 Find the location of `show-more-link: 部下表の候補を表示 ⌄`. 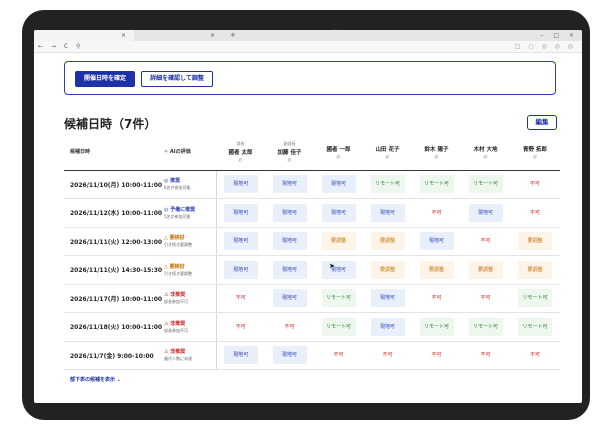

show-more-link: 部下表の候補を表示 ⌄ is located at coordinates (95, 379).